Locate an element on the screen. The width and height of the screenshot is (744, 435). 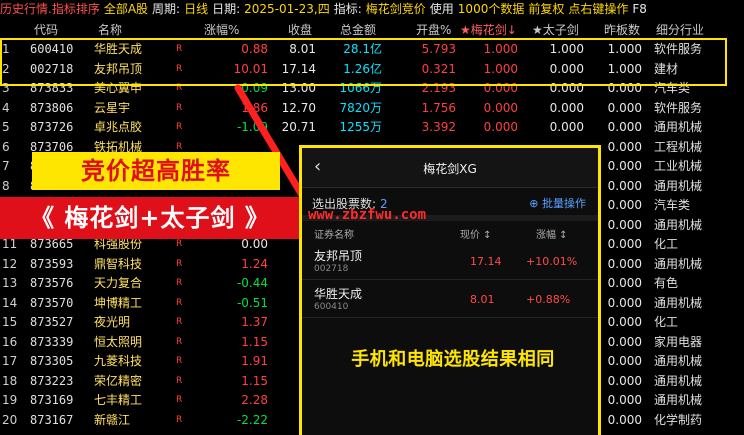
status-segment: 使用 is located at coordinates (441, 9).